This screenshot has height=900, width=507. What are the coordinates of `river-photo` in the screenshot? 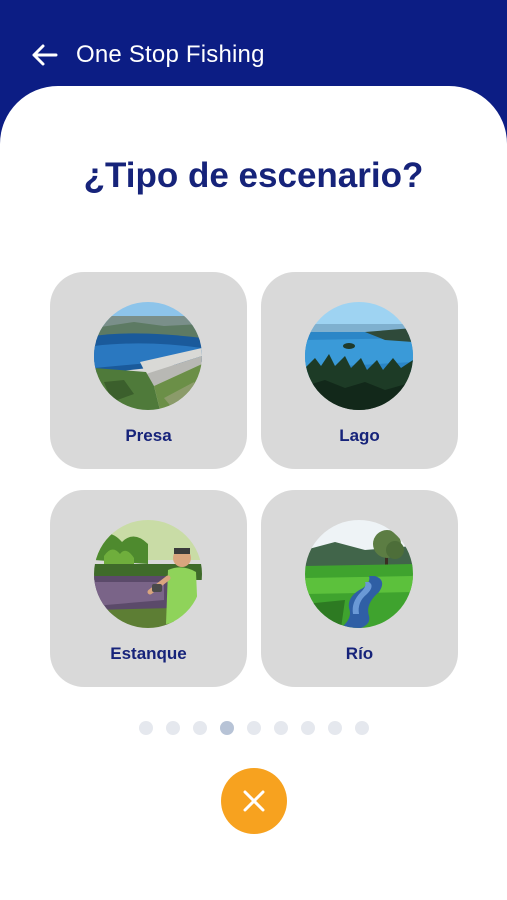 It's located at (359, 574).